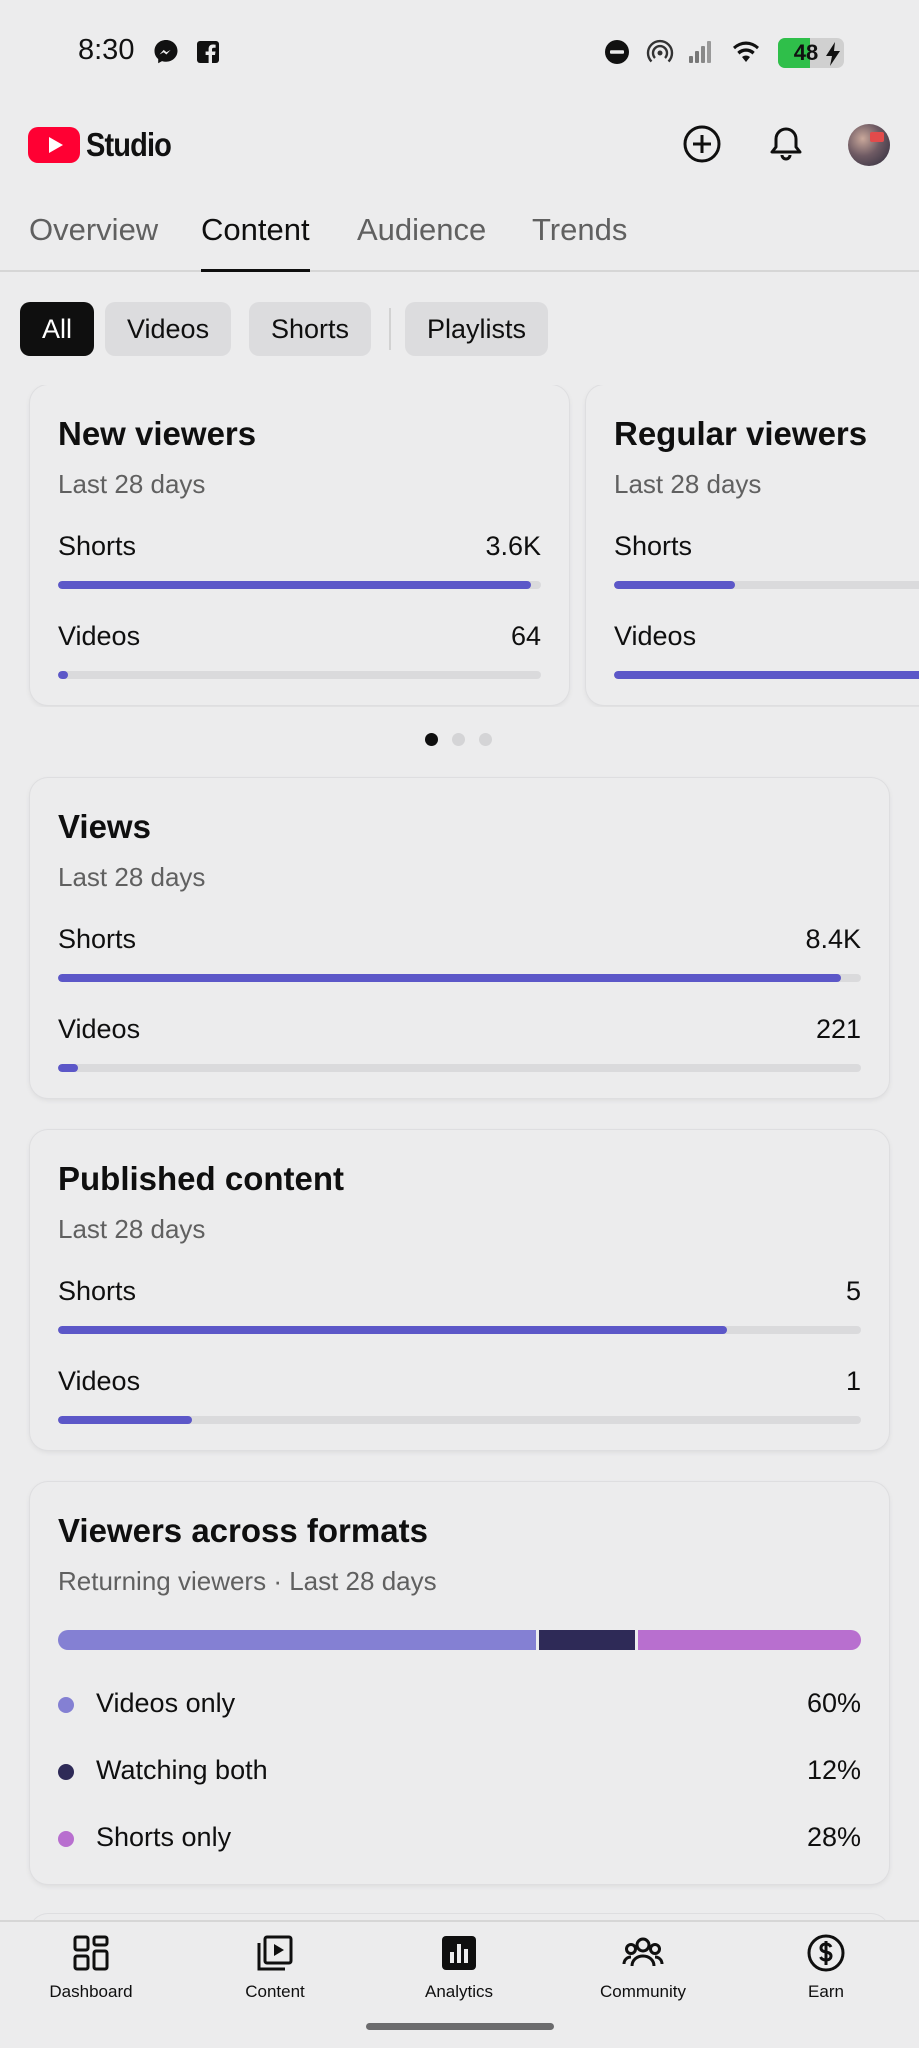 This screenshot has height=2048, width=919. Describe the element at coordinates (826, 1967) in the screenshot. I see `nav-earn: Earn` at that location.